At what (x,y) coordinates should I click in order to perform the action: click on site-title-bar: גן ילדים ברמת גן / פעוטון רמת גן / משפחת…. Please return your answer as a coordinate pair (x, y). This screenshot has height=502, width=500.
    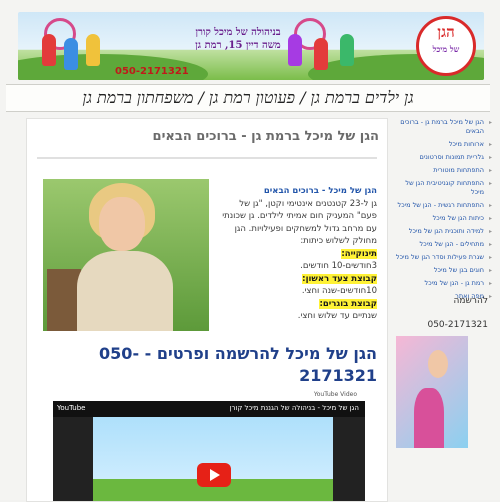
    Looking at the image, I should click on (248, 98).